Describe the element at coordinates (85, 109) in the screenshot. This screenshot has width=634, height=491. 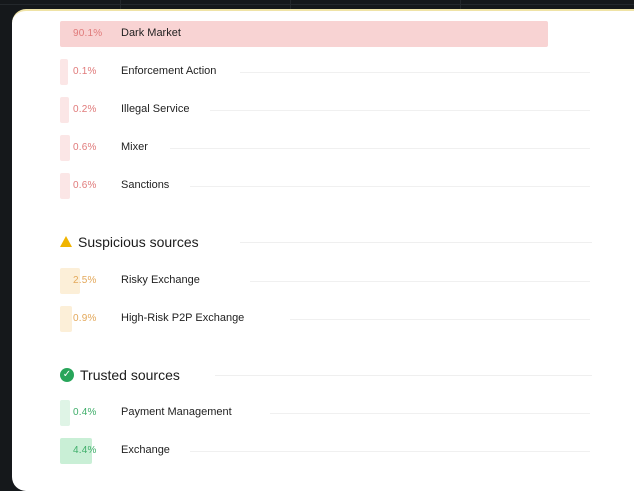
I see `source-percentage: 0.2%` at that location.